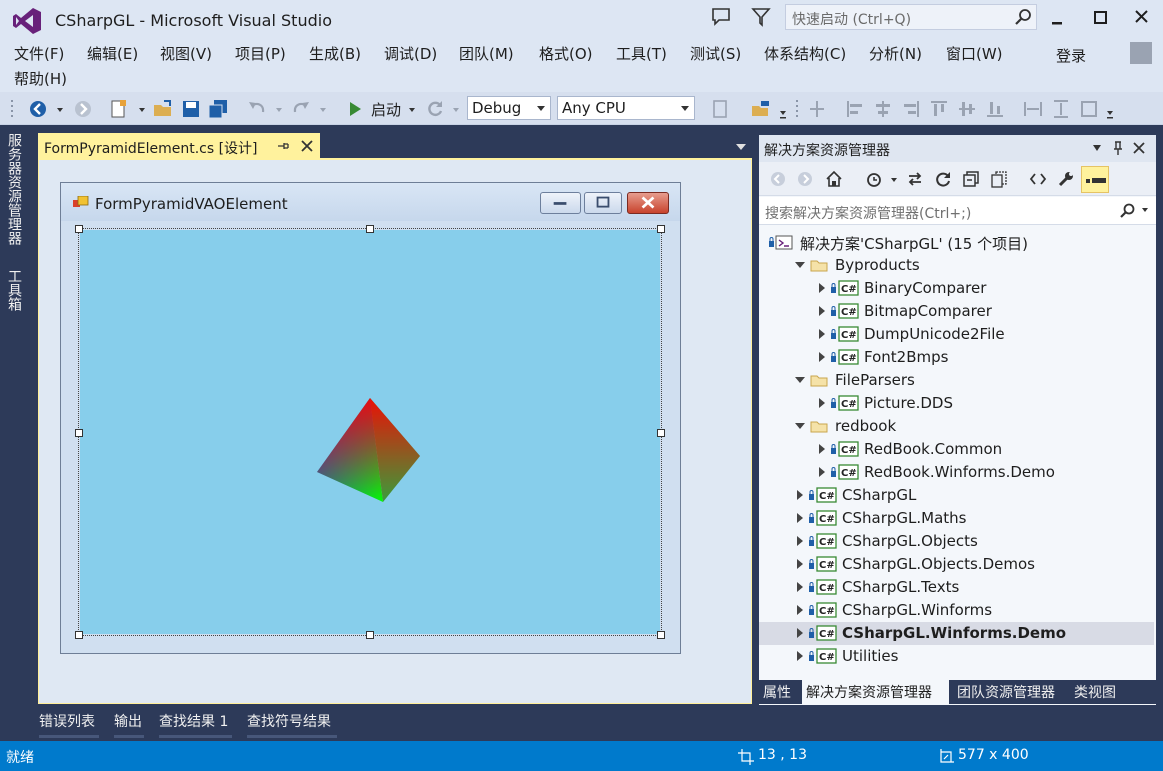  What do you see at coordinates (911, 17) in the screenshot?
I see `quick-launch-input: 快速启动 (Ctrl+Q)` at bounding box center [911, 17].